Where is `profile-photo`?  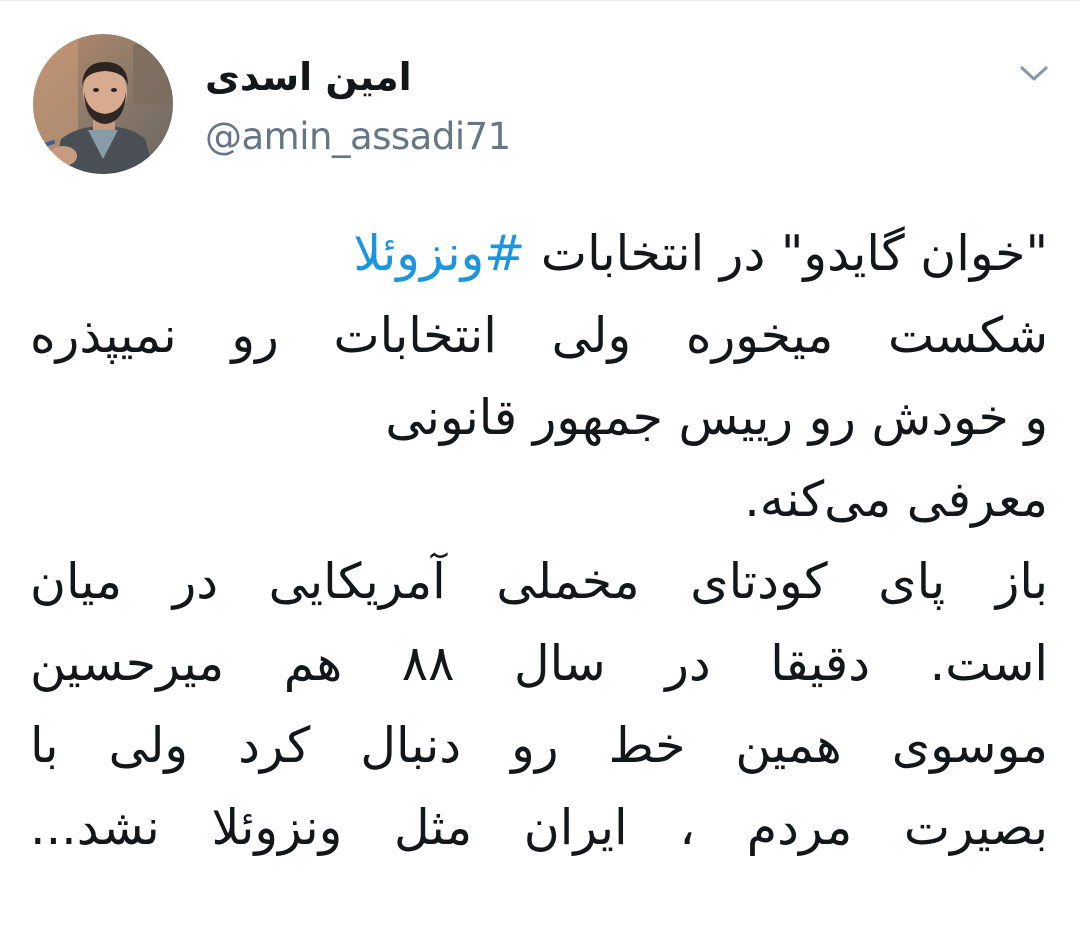
profile-photo is located at coordinates (103, 104).